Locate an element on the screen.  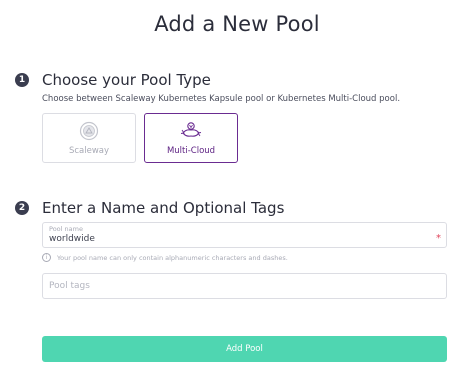
info-icon: i is located at coordinates (46, 257).